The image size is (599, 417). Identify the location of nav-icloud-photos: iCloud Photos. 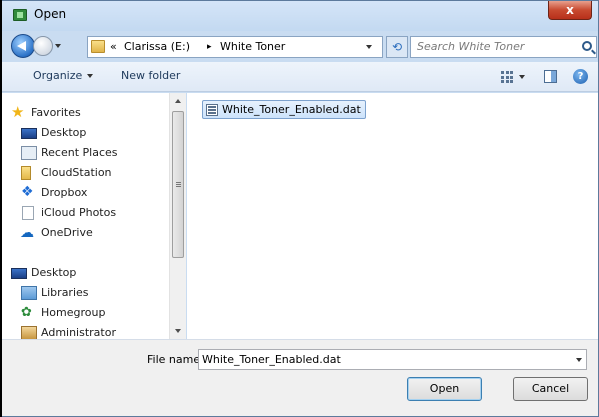
(85, 213).